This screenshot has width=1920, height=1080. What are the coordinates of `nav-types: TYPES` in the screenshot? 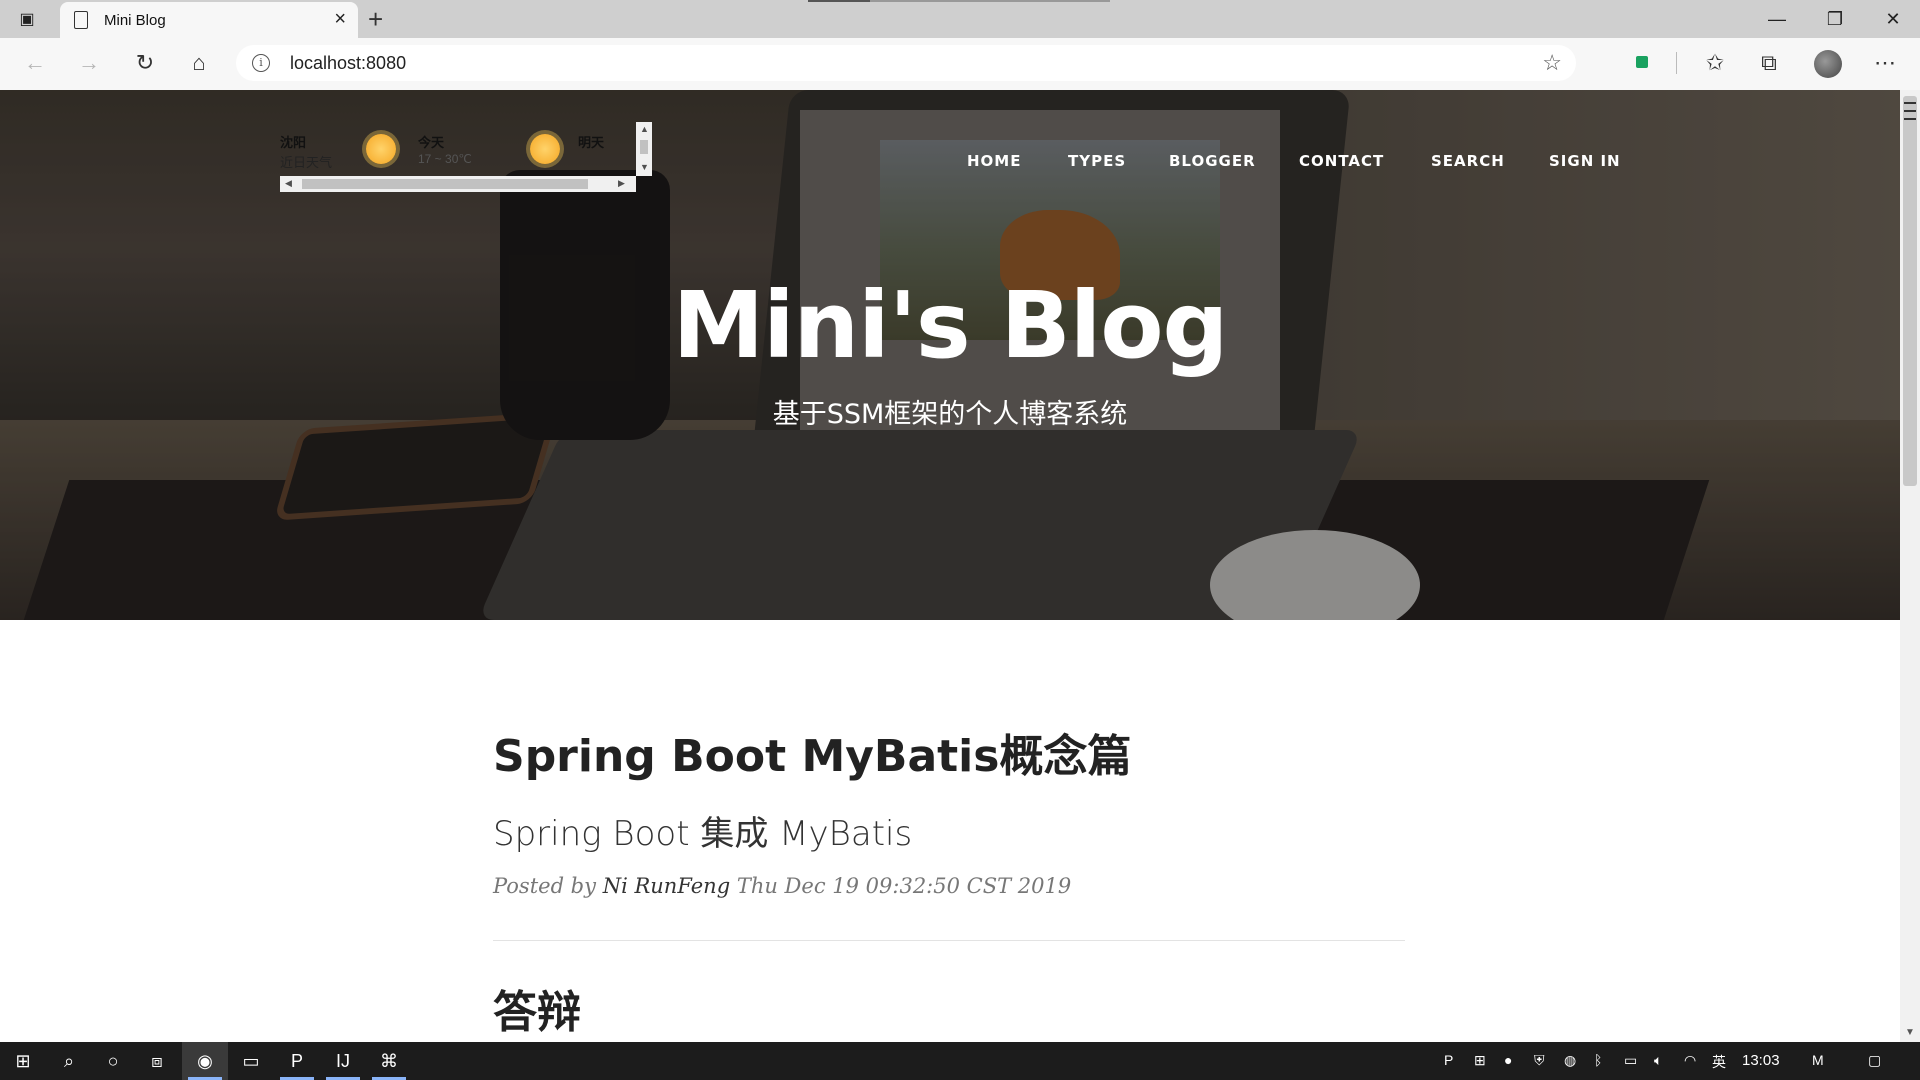 It's located at (1097, 161).